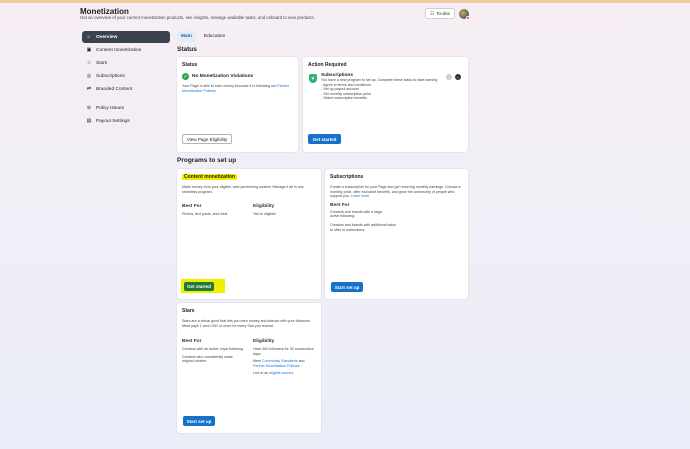 Image resolution: width=690 pixels, height=449 pixels. What do you see at coordinates (126, 63) in the screenshot?
I see `sidebar-item-stars: ☆ Stars` at bounding box center [126, 63].